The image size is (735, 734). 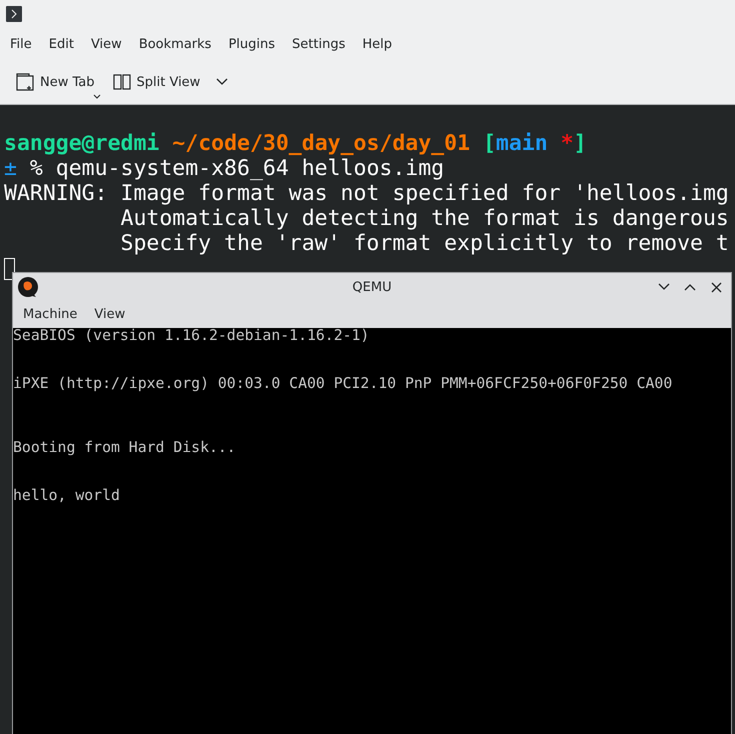 I want to click on command-line: ± % qemu-system-x86_64 helloos.img, so click(x=224, y=168).